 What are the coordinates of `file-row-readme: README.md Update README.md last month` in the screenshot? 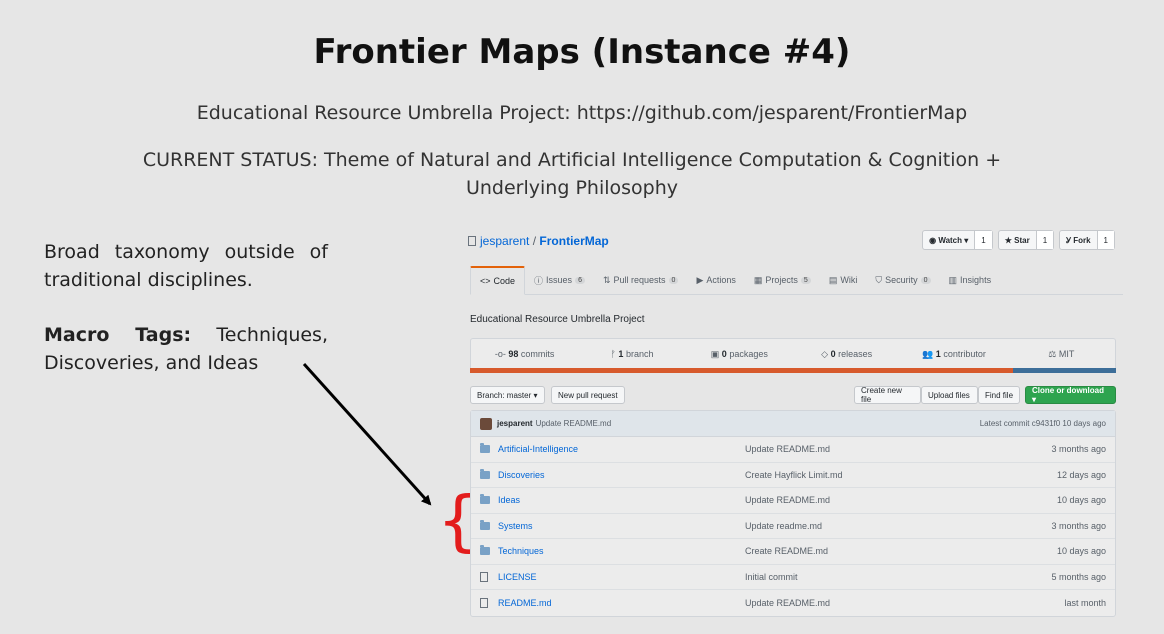 It's located at (793, 603).